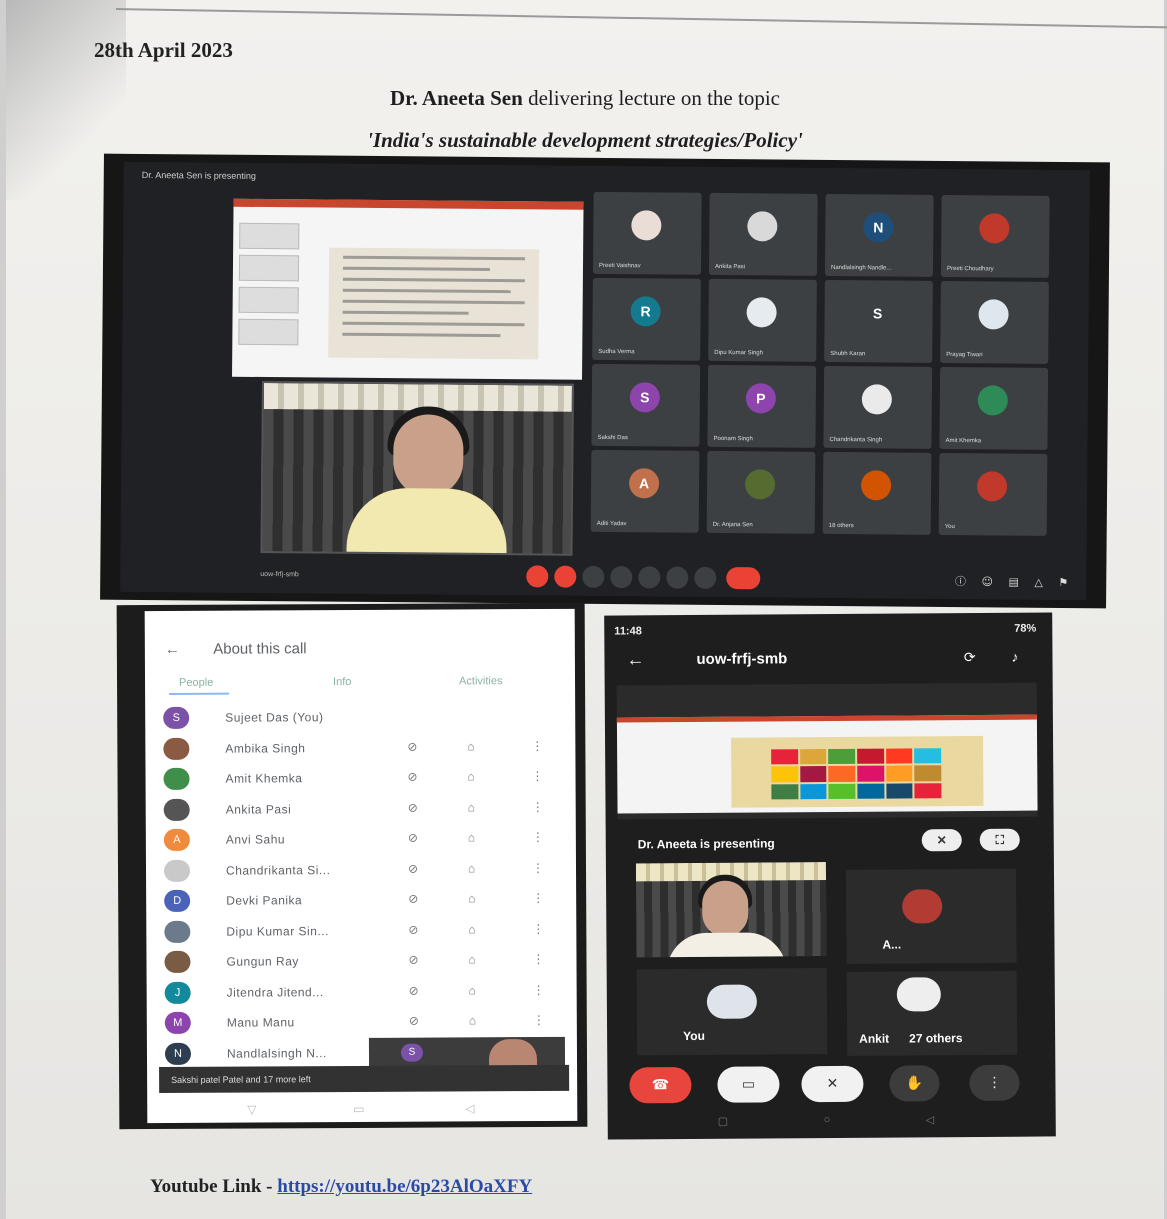 The image size is (1167, 1219). Describe the element at coordinates (360, 780) in the screenshot. I see `list-item: Amit Khemka ⊘ ⌂ ⋮` at that location.